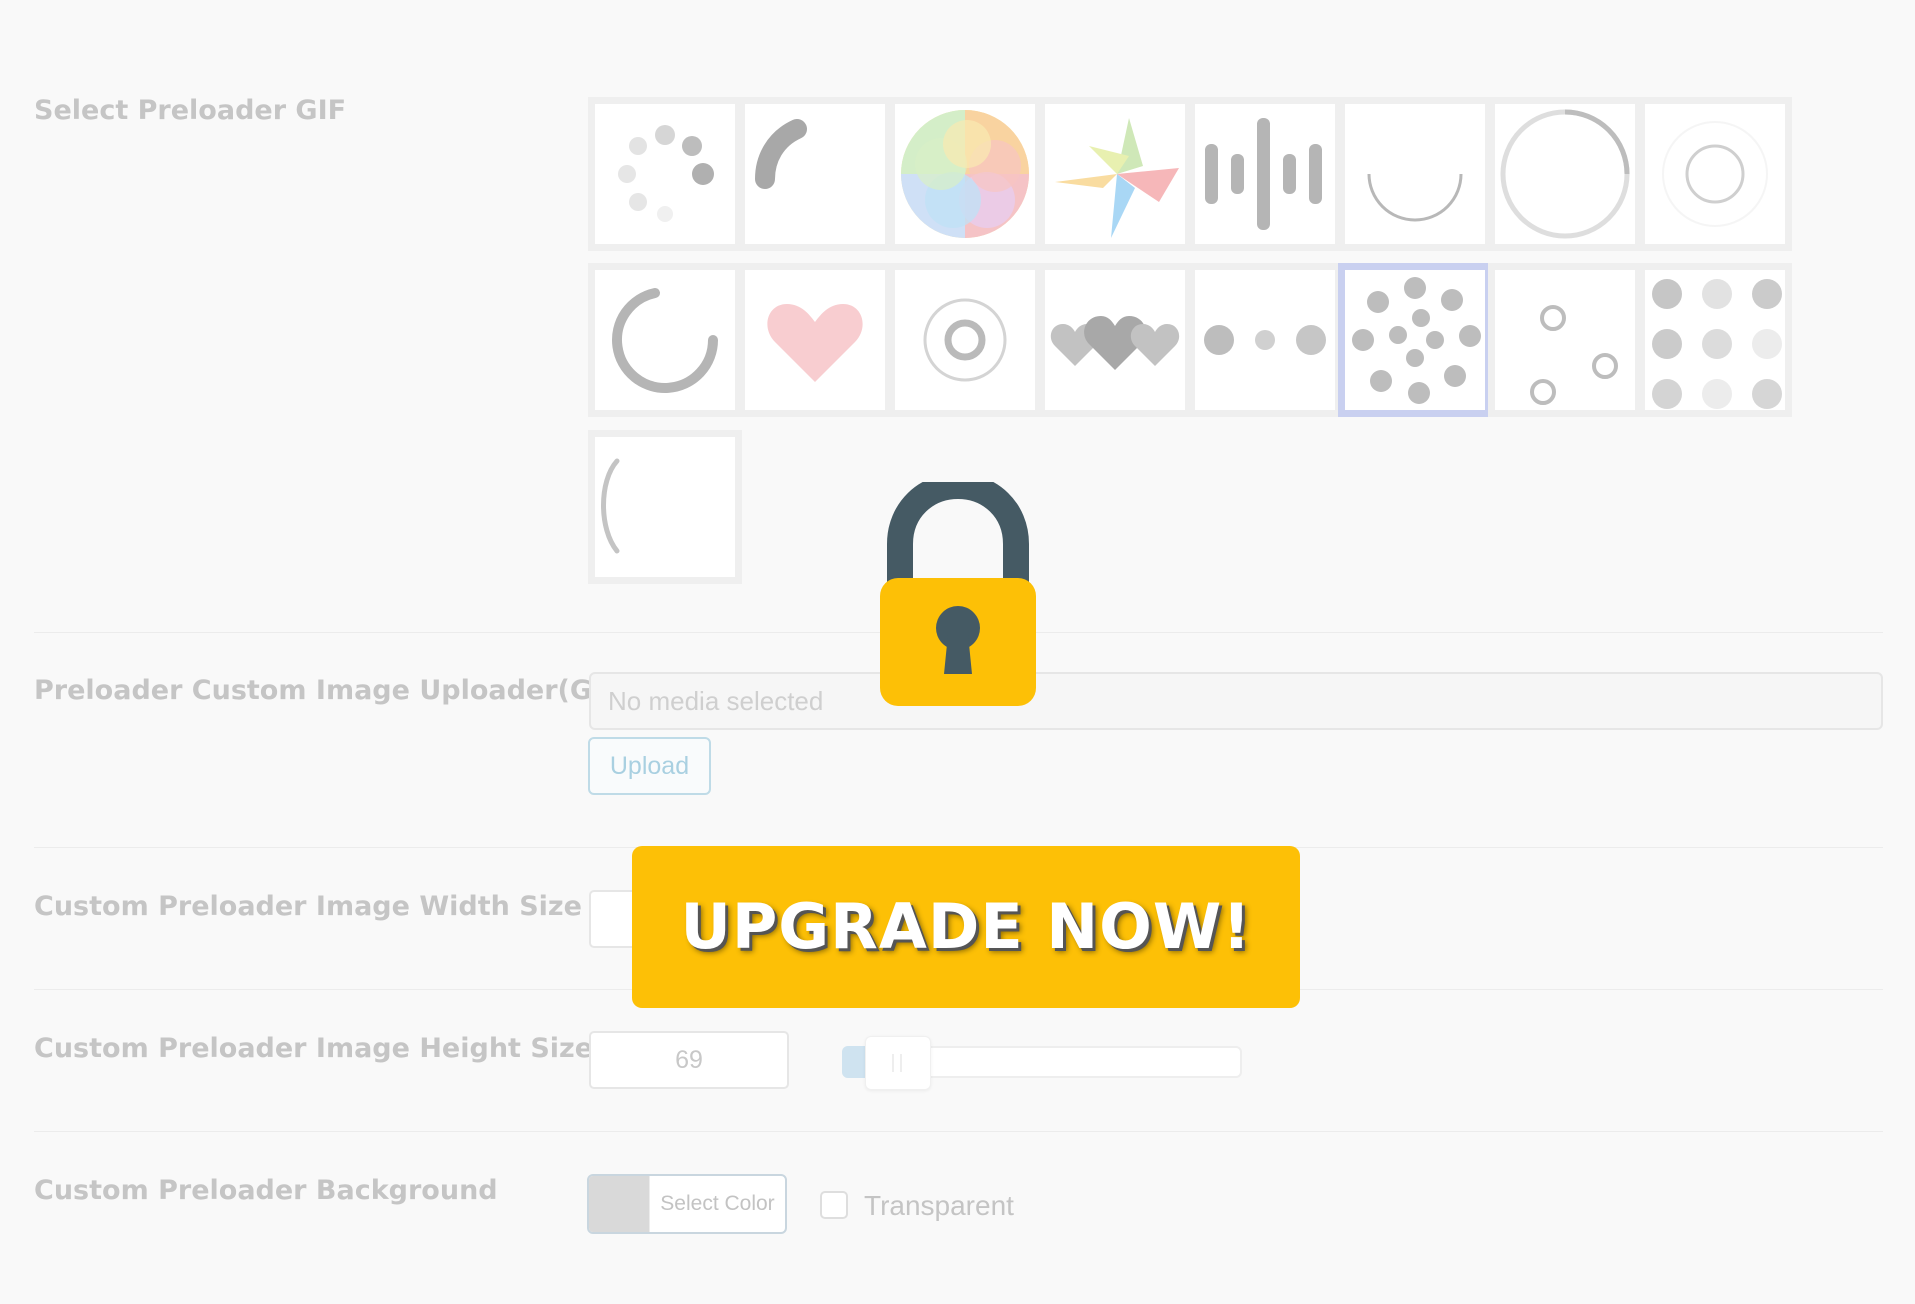 Image resolution: width=1915 pixels, height=1304 pixels. Describe the element at coordinates (1115, 343) in the screenshot. I see `three-hearts-icon` at that location.